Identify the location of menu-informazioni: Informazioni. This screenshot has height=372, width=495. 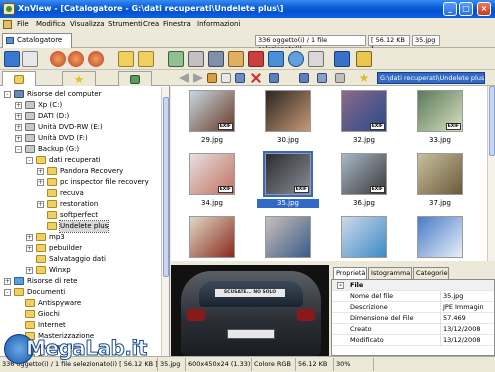
(218, 24).